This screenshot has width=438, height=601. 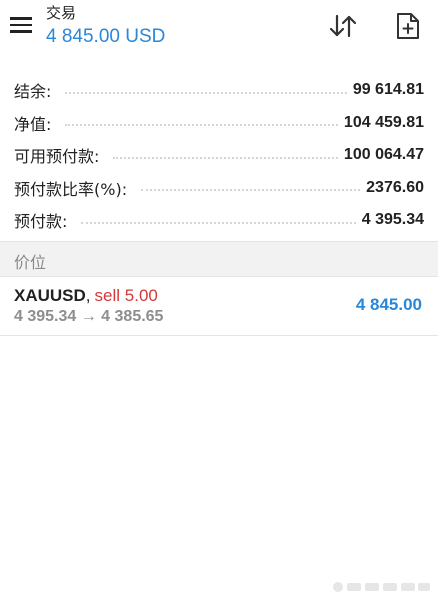 What do you see at coordinates (41, 222) in the screenshot?
I see `margin-label: 预付款:` at bounding box center [41, 222].